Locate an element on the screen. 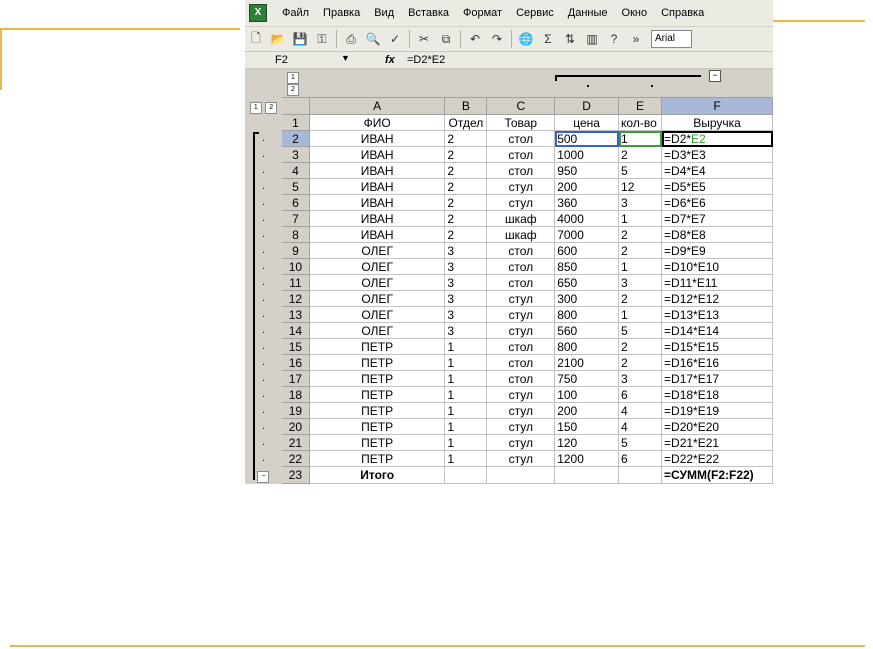 Image resolution: width=873 pixels, height=649 pixels. row-header: 16 is located at coordinates (295, 362).